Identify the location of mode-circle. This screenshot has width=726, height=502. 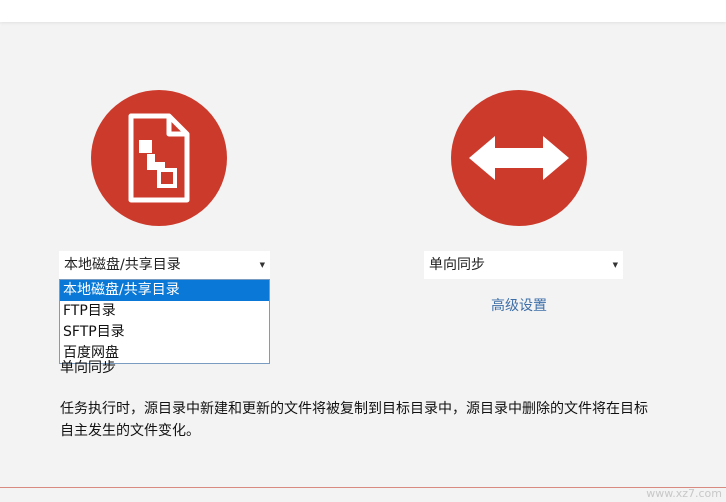
(519, 158).